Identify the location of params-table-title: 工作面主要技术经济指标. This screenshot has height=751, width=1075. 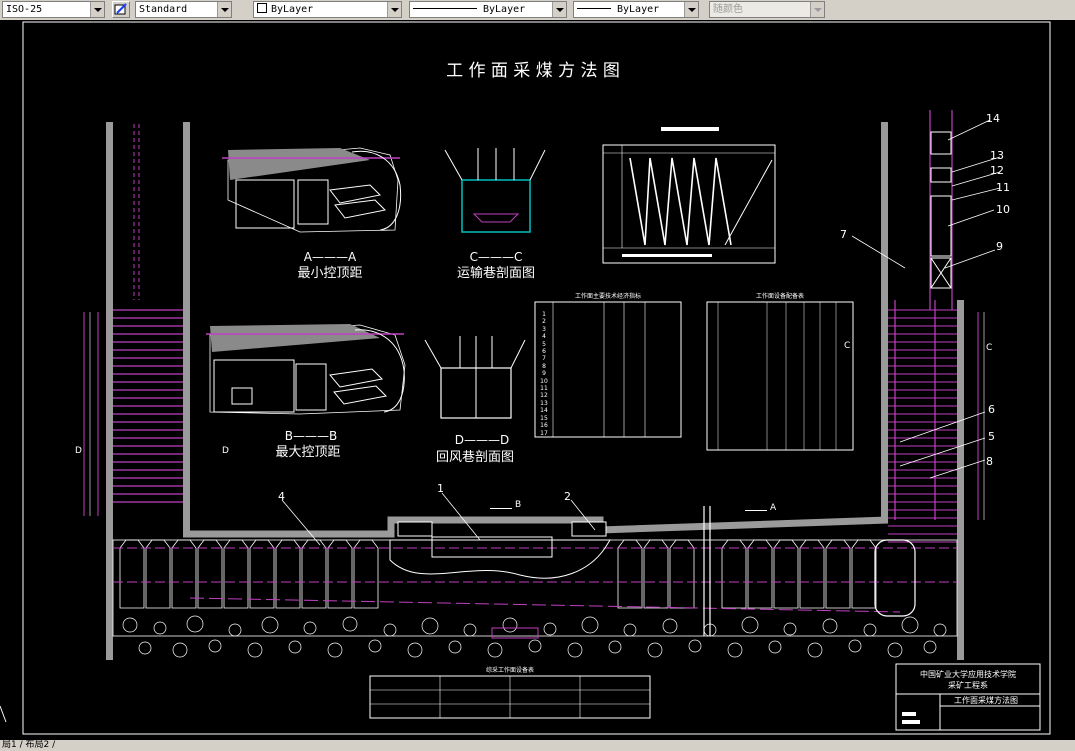
(608, 296).